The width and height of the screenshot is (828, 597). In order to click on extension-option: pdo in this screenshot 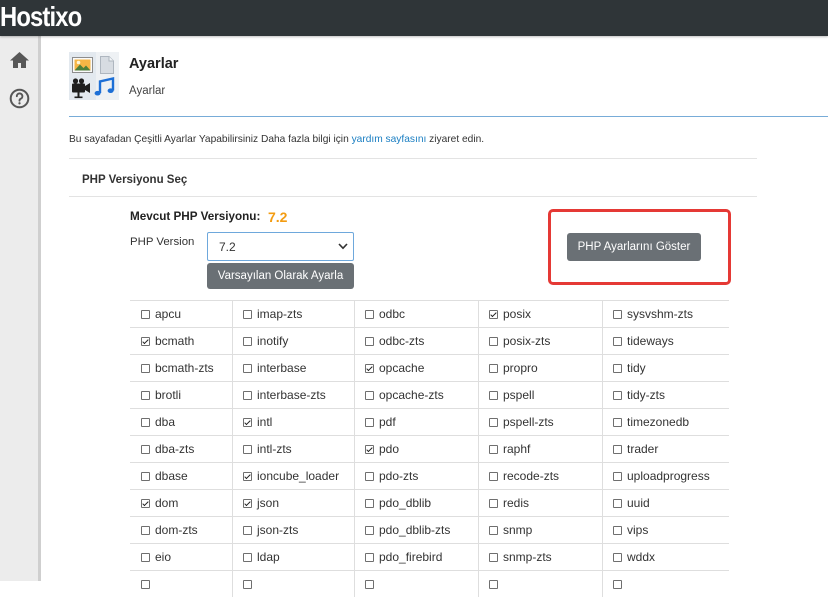, I will do `click(382, 449)`.